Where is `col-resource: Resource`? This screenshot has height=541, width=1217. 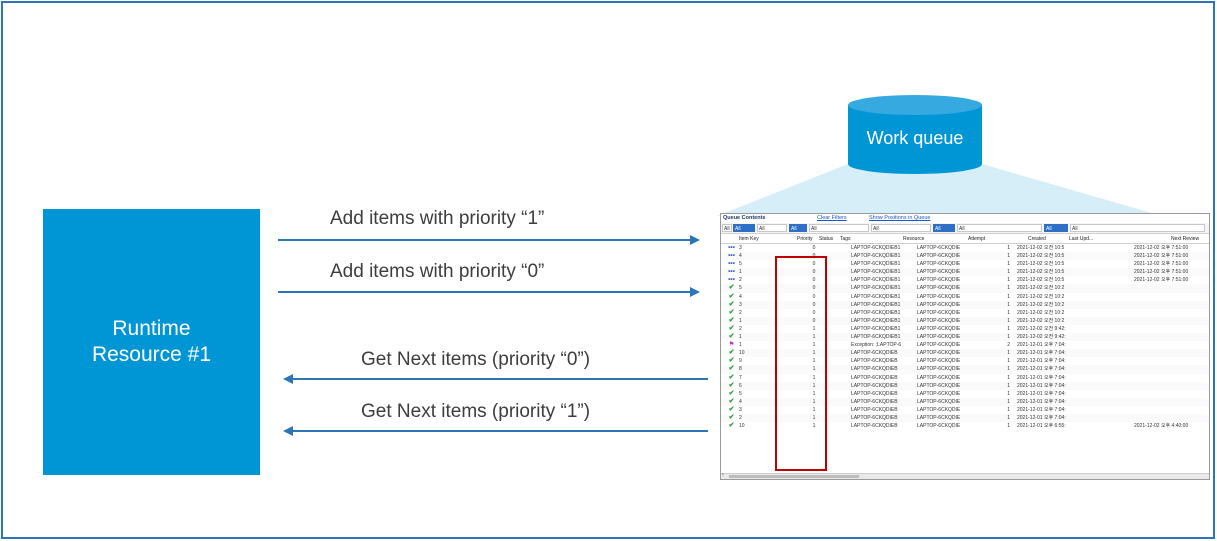 col-resource: Resource is located at coordinates (913, 239).